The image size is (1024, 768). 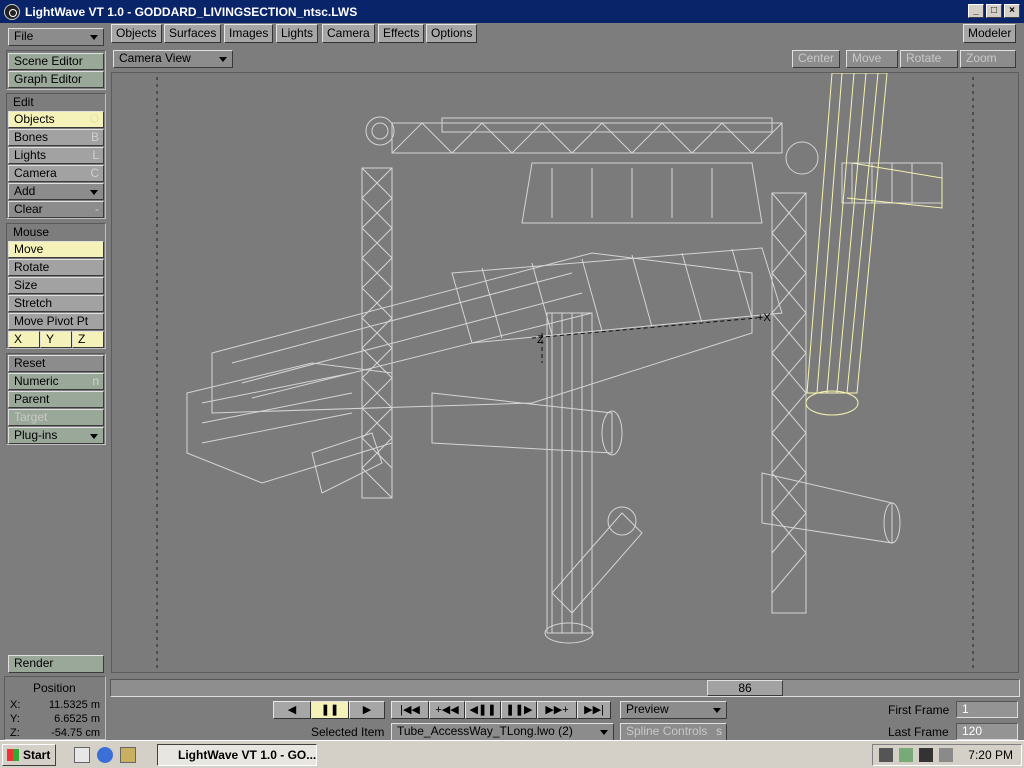 I want to click on camera-mode-button: Camera C, so click(x=56, y=173).